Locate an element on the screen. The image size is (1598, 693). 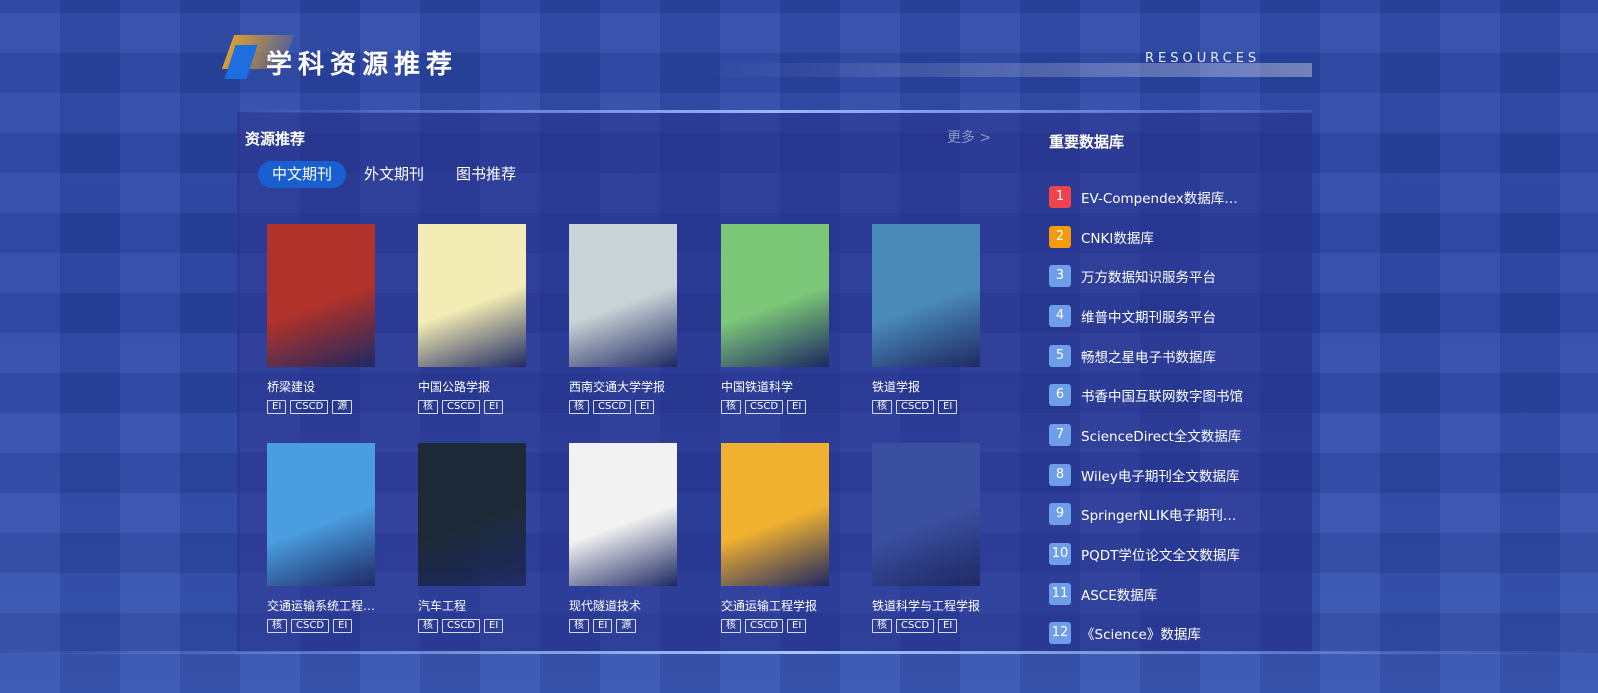
resources-heading: 资源推荐 is located at coordinates (275, 139).